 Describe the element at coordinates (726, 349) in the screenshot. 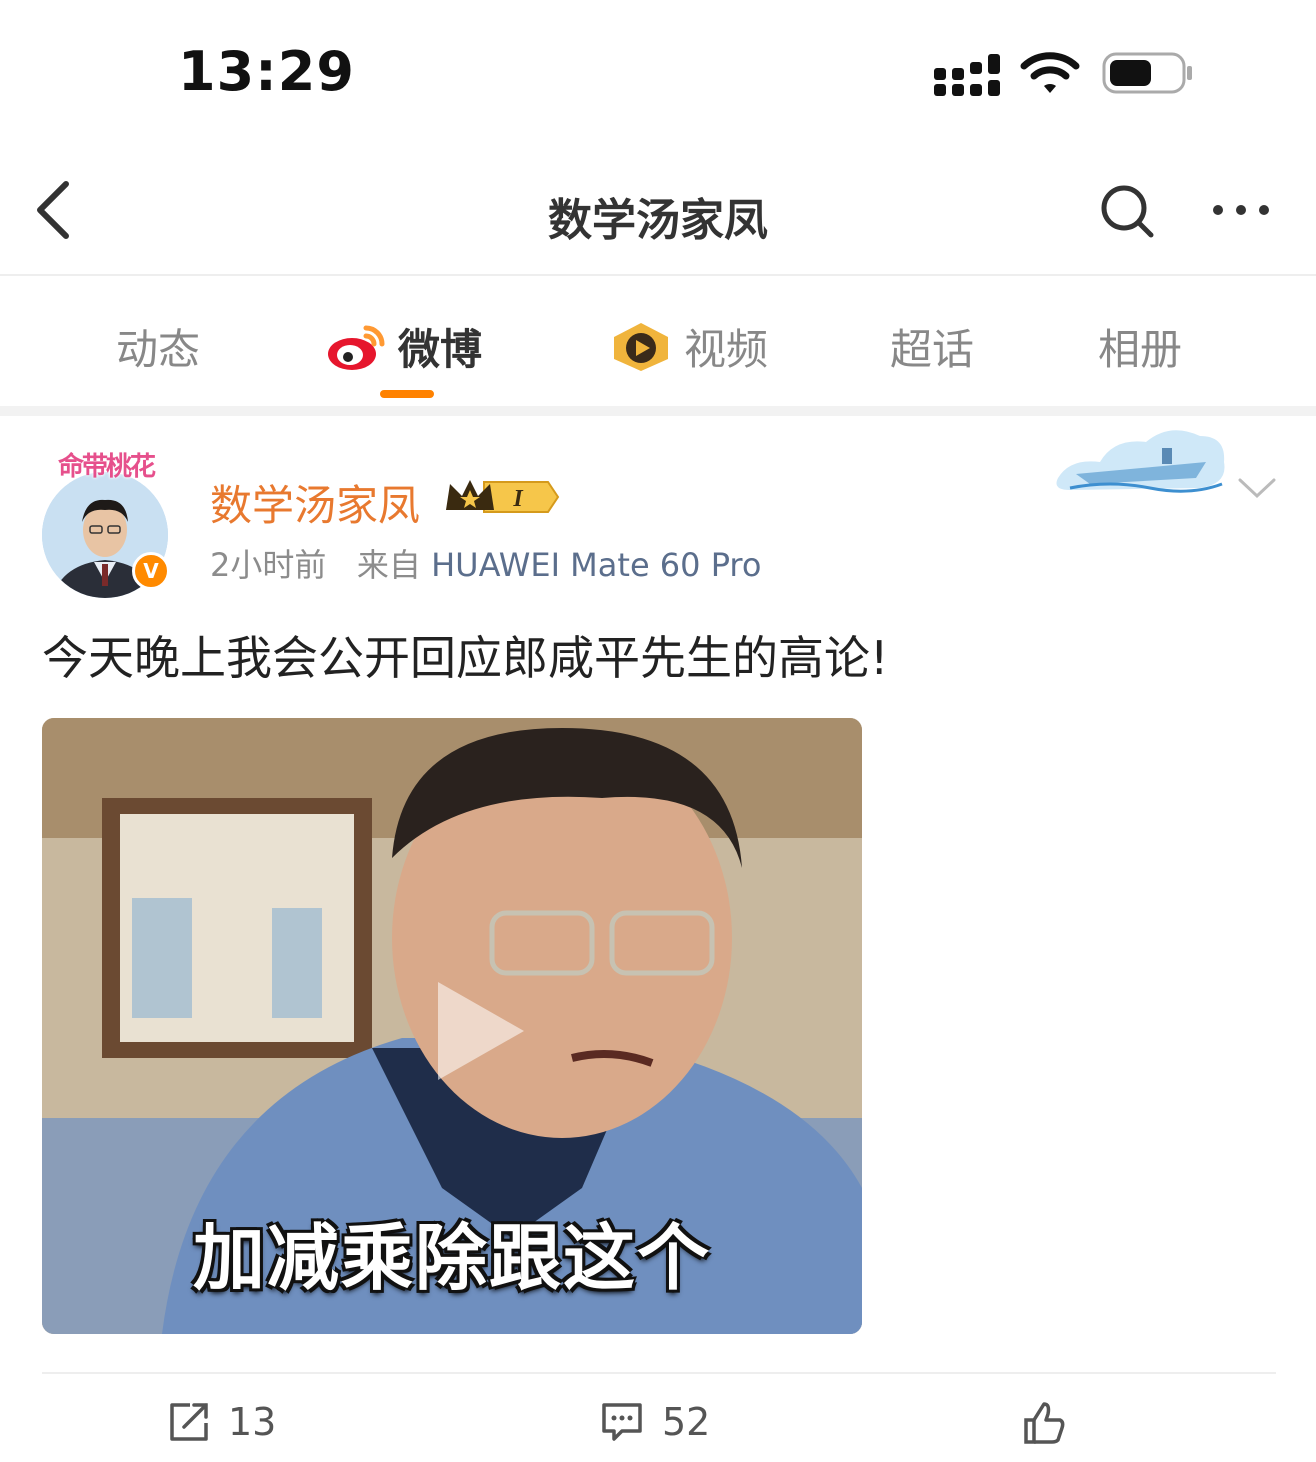

I see `tab-label: 视频` at that location.